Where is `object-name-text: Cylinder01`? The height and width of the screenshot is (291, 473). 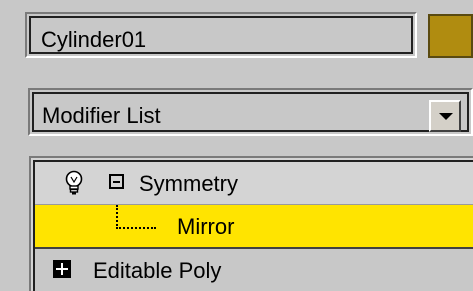
object-name-text: Cylinder01 is located at coordinates (94, 39).